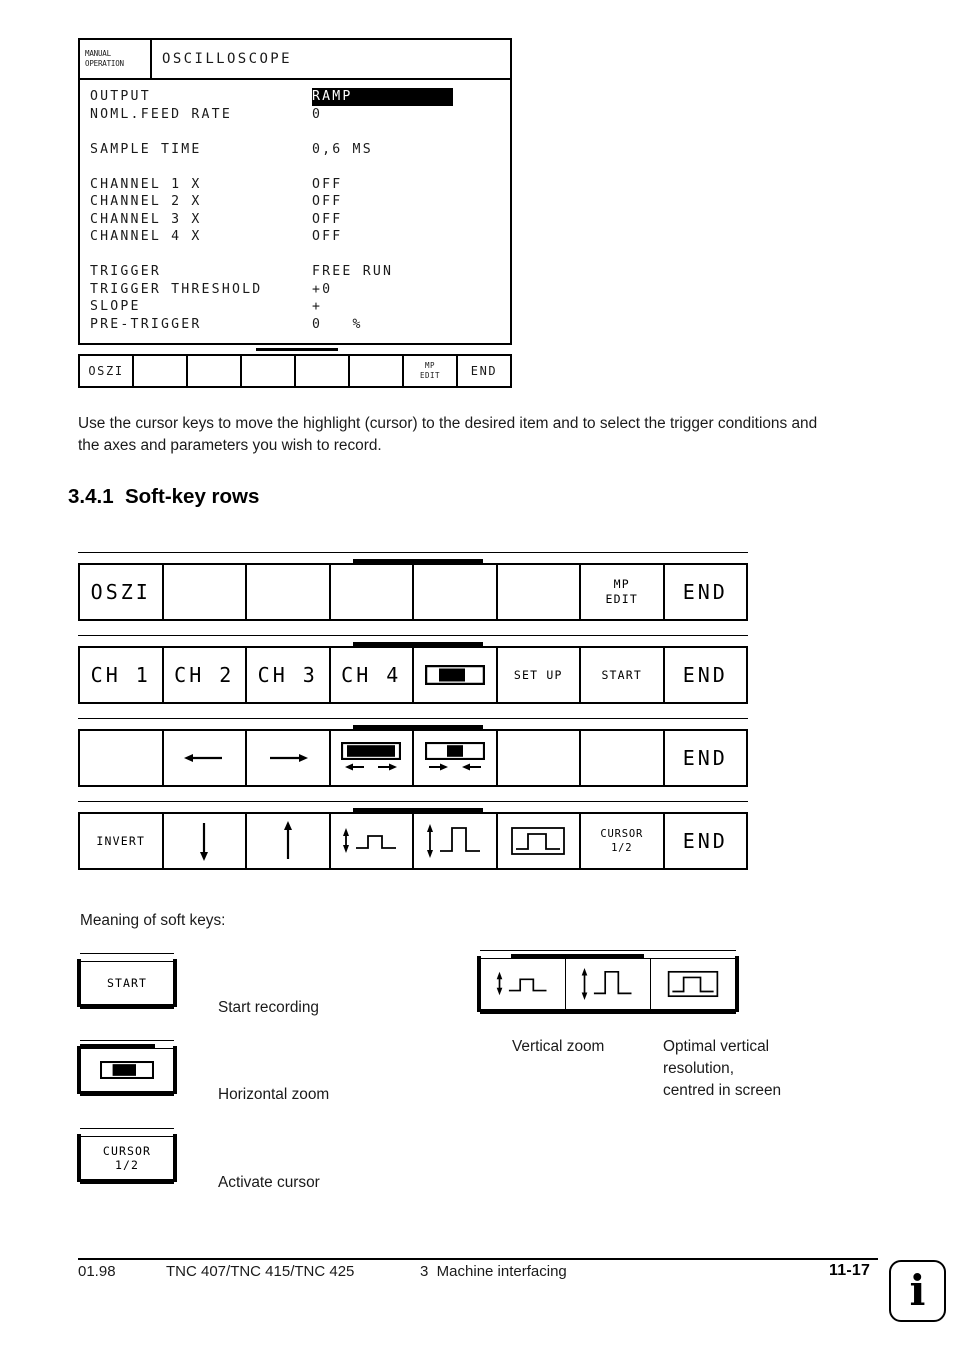 Image resolution: width=954 pixels, height=1346 pixels. I want to click on softkey-row-4-keys: INVERT CURSOR 1/2 END, so click(413, 841).